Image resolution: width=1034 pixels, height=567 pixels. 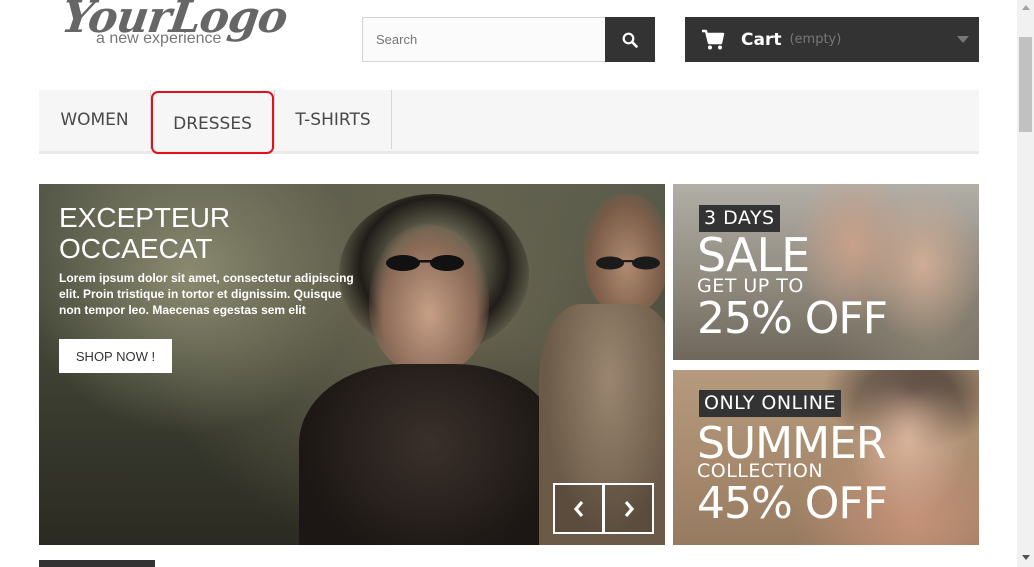 I want to click on slider-prev-button, so click(x=578, y=508).